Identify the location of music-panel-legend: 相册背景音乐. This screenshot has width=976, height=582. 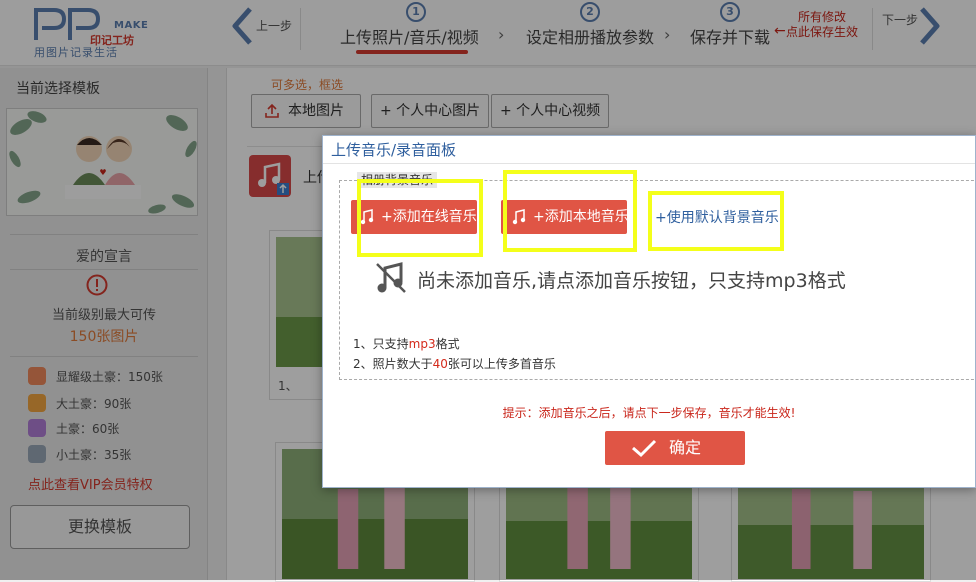
(397, 180).